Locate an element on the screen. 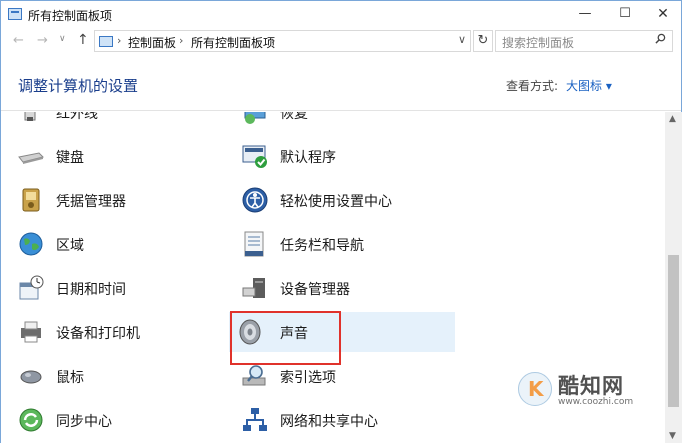 This screenshot has height=443, width=682. printer-icon is located at coordinates (31, 332).